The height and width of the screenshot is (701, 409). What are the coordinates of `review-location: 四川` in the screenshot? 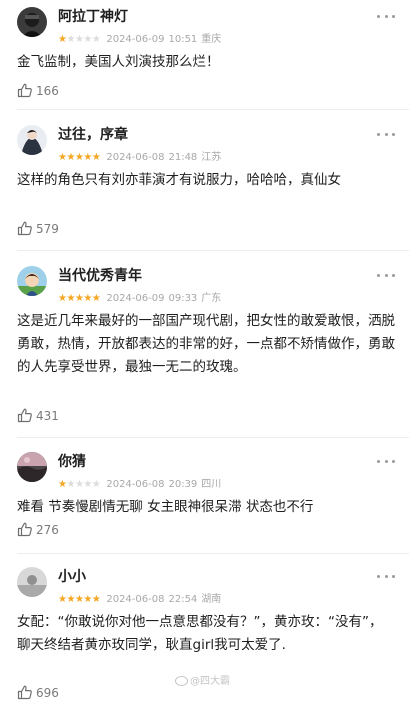 It's located at (211, 484).